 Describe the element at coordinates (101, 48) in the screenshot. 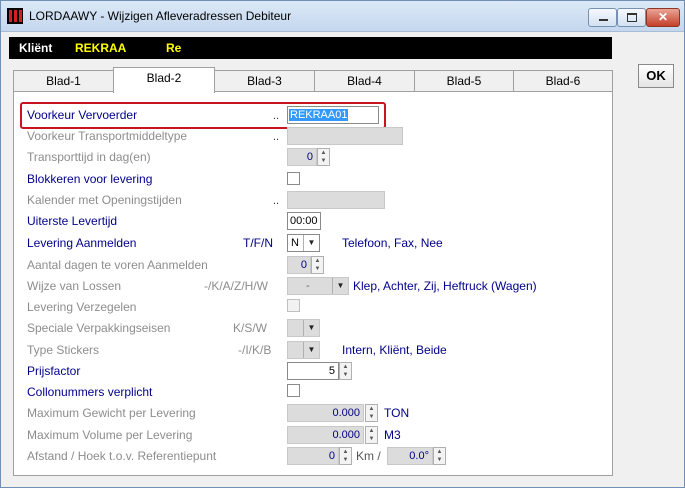

I see `client-value: REKRAA` at that location.